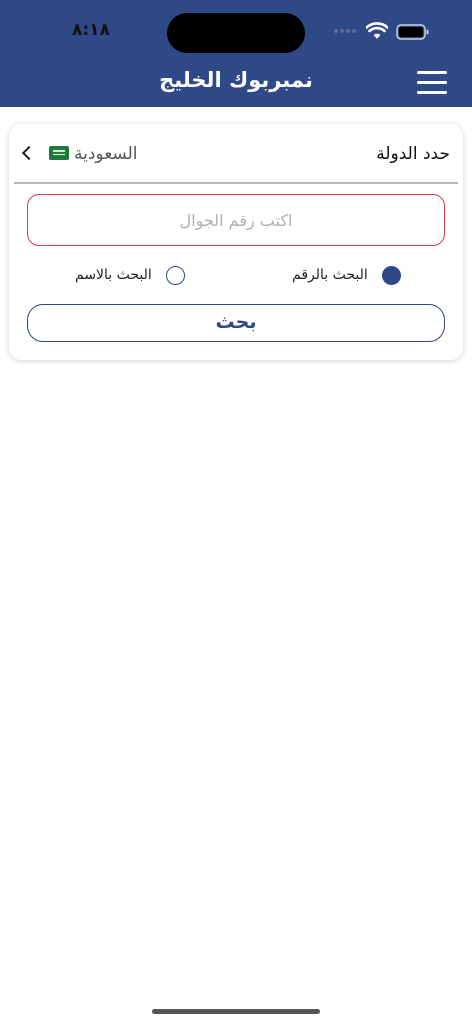 This screenshot has width=472, height=1024. What do you see at coordinates (236, 153) in the screenshot?
I see `country-selector: حدد الدولة السعودية` at bounding box center [236, 153].